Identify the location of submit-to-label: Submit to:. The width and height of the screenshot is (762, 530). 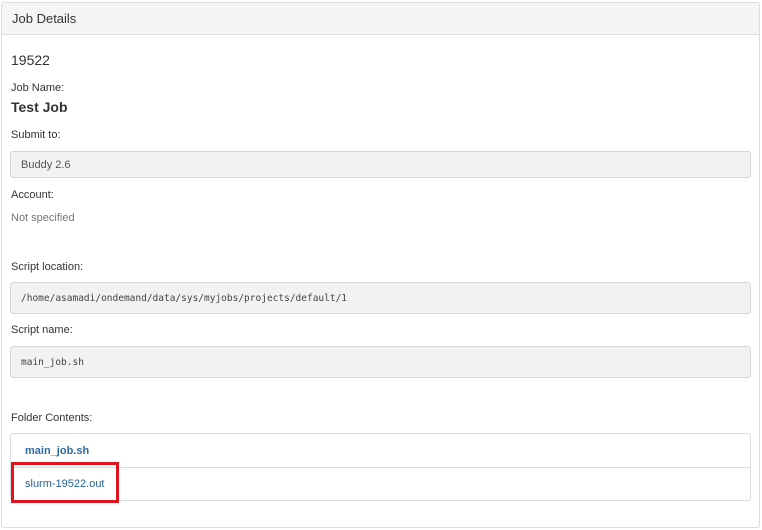
(36, 135).